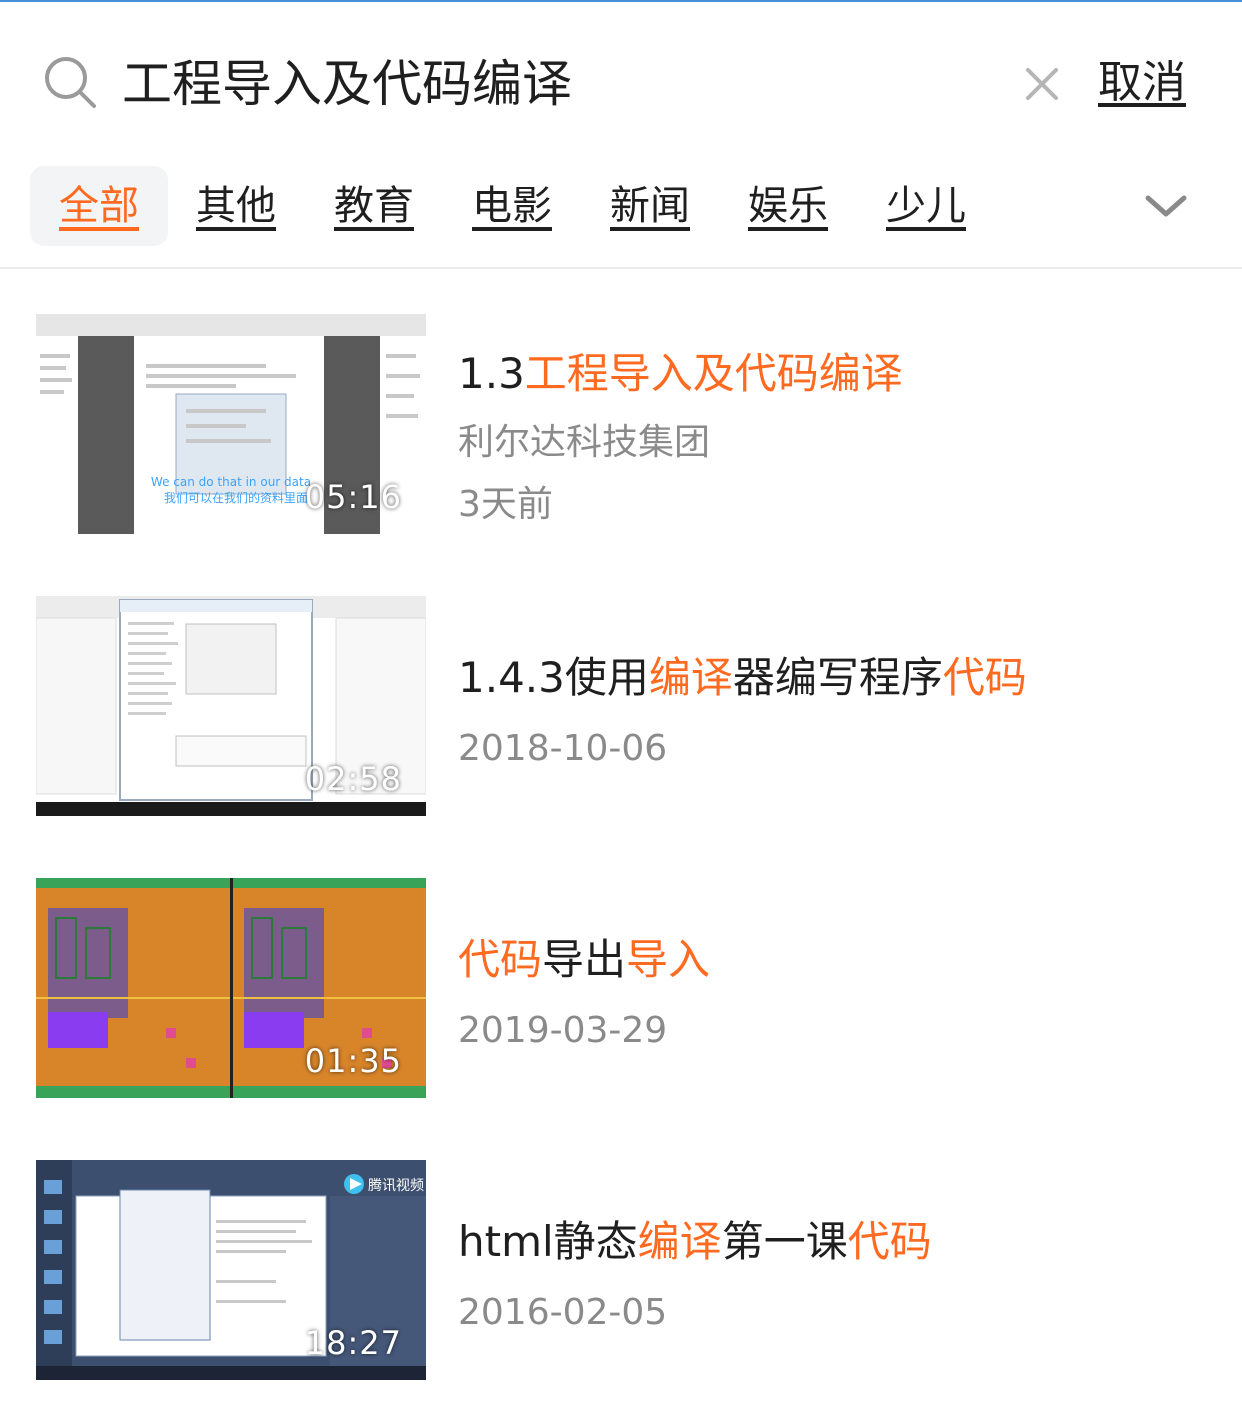 This screenshot has width=1242, height=1415. I want to click on video-thumbnail: 01:35, so click(231, 988).